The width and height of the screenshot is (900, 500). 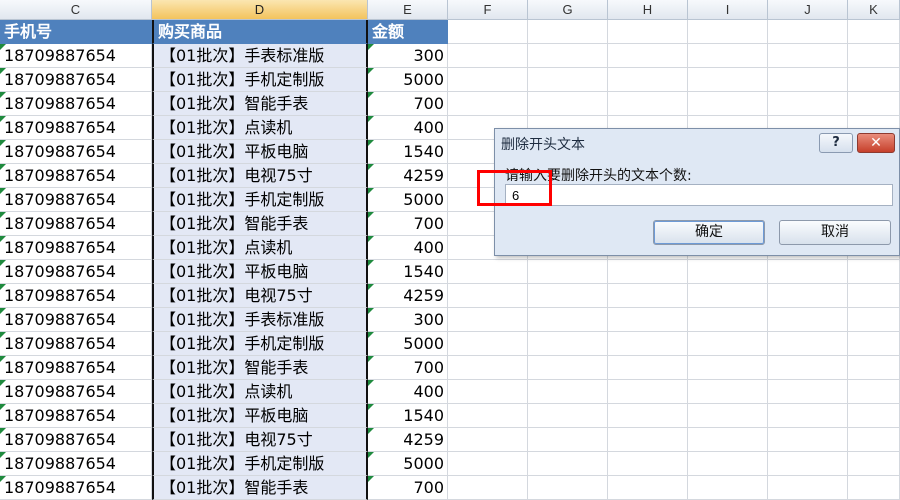 What do you see at coordinates (876, 143) in the screenshot?
I see `close-button: ✕` at bounding box center [876, 143].